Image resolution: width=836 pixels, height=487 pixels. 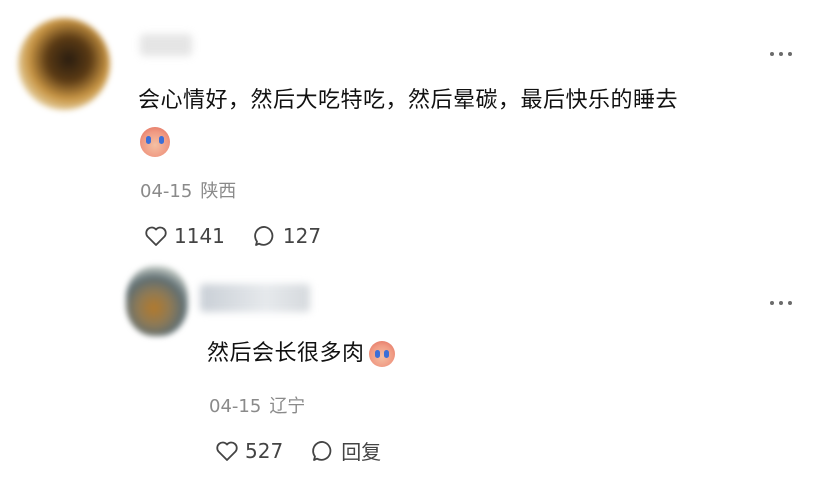 What do you see at coordinates (287, 406) in the screenshot?
I see `reply-location: 辽宁` at bounding box center [287, 406].